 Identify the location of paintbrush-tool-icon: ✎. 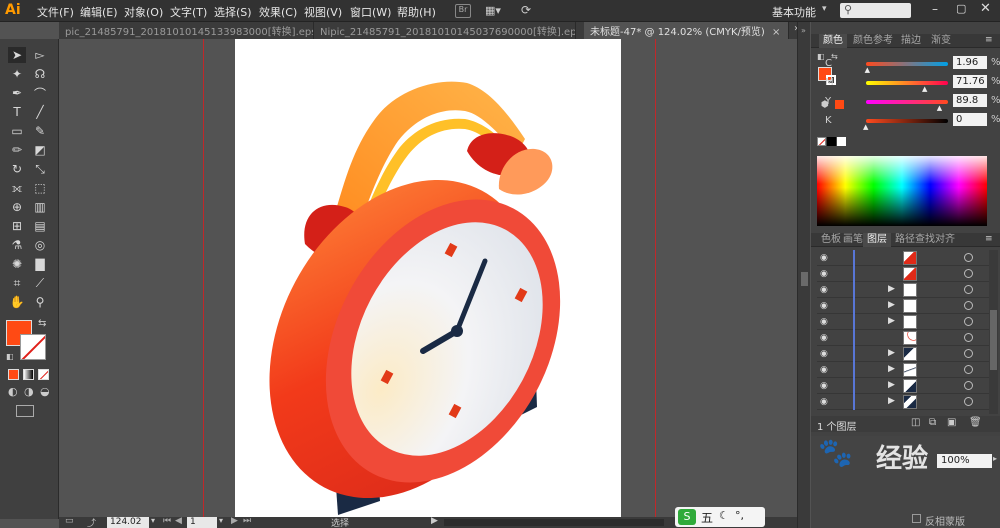
(40, 131).